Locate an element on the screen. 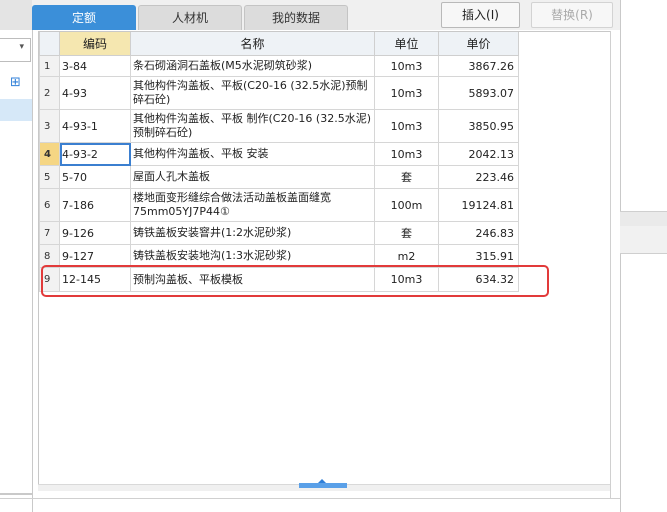  cell-code-selected: 4-93-2 is located at coordinates (95, 154).